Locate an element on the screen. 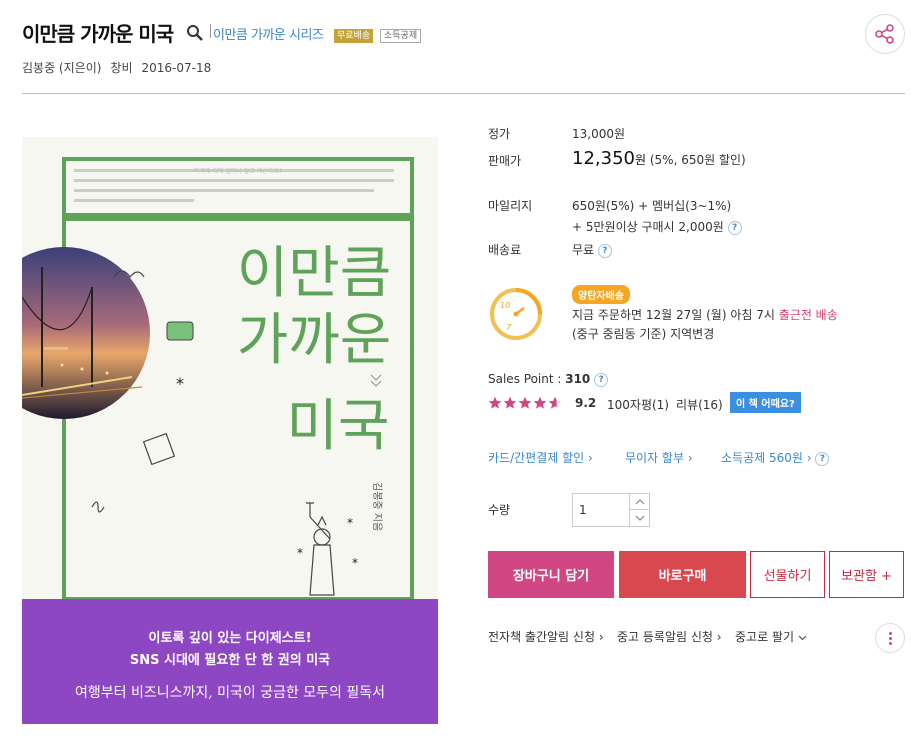 The image size is (911, 739). page-title: 이만큼 가까운 미국 is located at coordinates (98, 34).